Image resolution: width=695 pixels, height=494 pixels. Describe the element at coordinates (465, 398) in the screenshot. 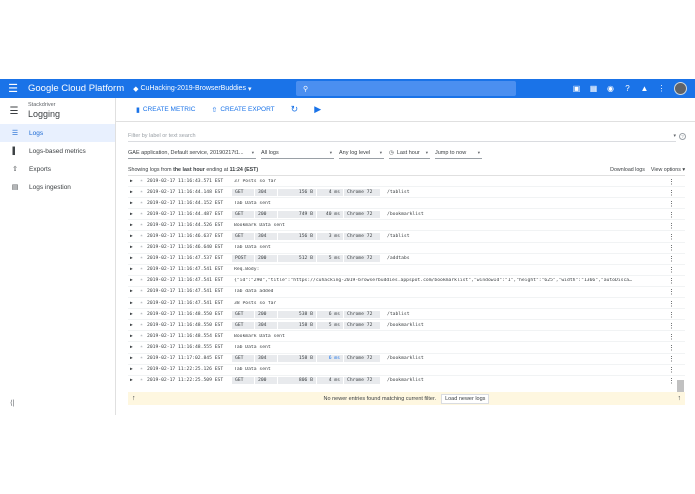

I see `load-newer-logs-button: Load newer logs` at that location.